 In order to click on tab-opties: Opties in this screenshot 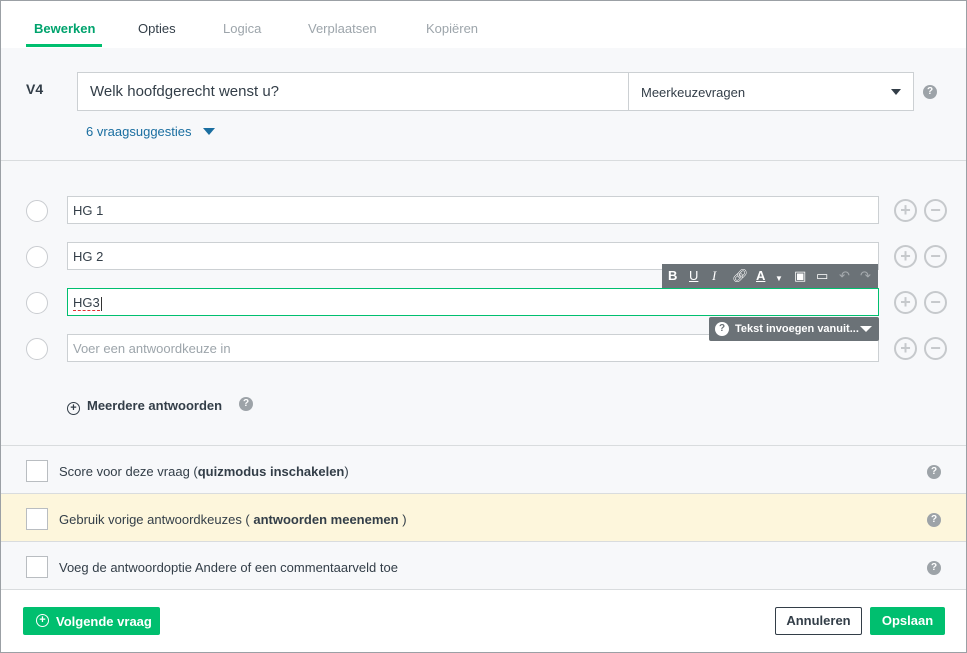, I will do `click(157, 28)`.